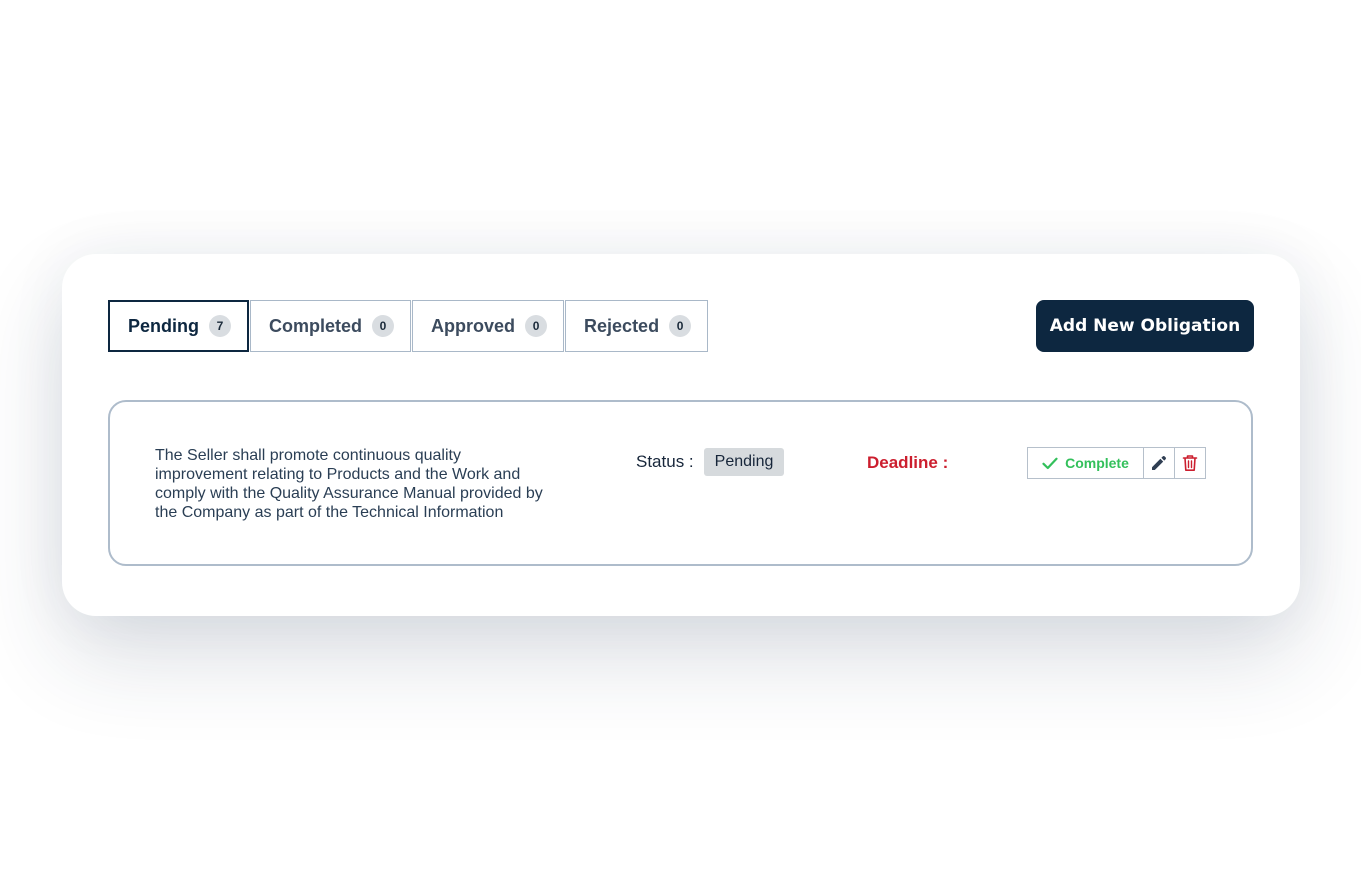 The image size is (1361, 875). I want to click on pencil-icon, so click(1159, 463).